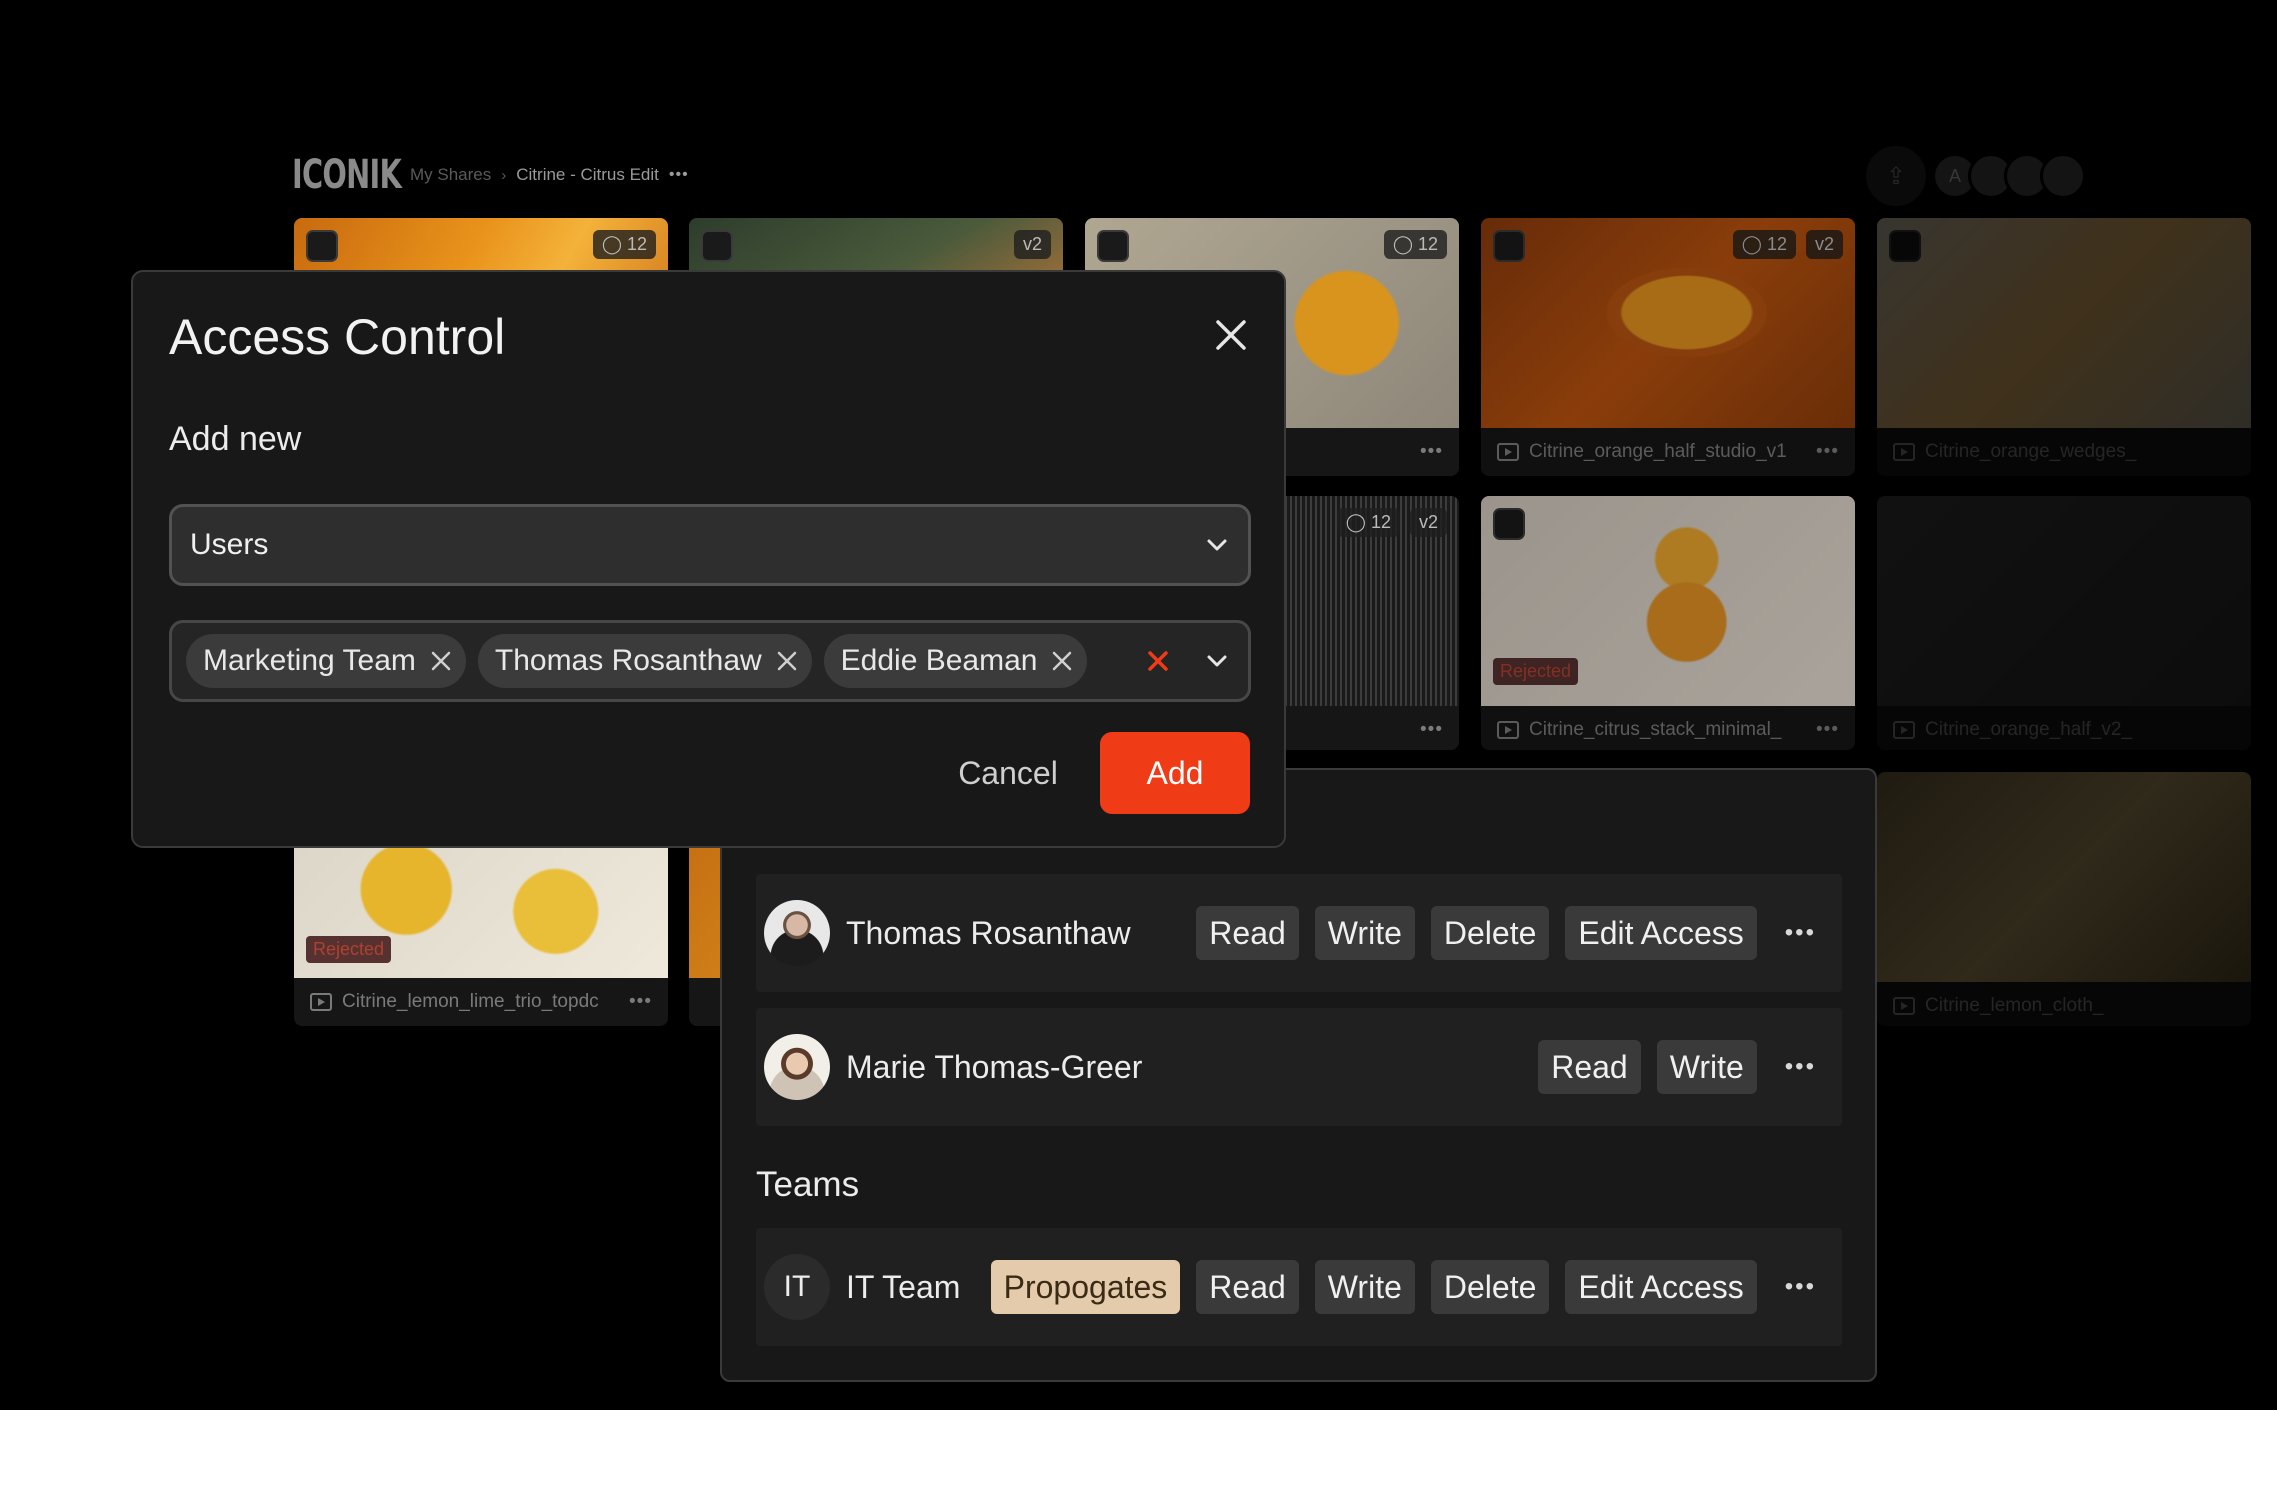 This screenshot has width=2277, height=1506. What do you see at coordinates (1896, 176) in the screenshot?
I see `share-icon: ⇪` at bounding box center [1896, 176].